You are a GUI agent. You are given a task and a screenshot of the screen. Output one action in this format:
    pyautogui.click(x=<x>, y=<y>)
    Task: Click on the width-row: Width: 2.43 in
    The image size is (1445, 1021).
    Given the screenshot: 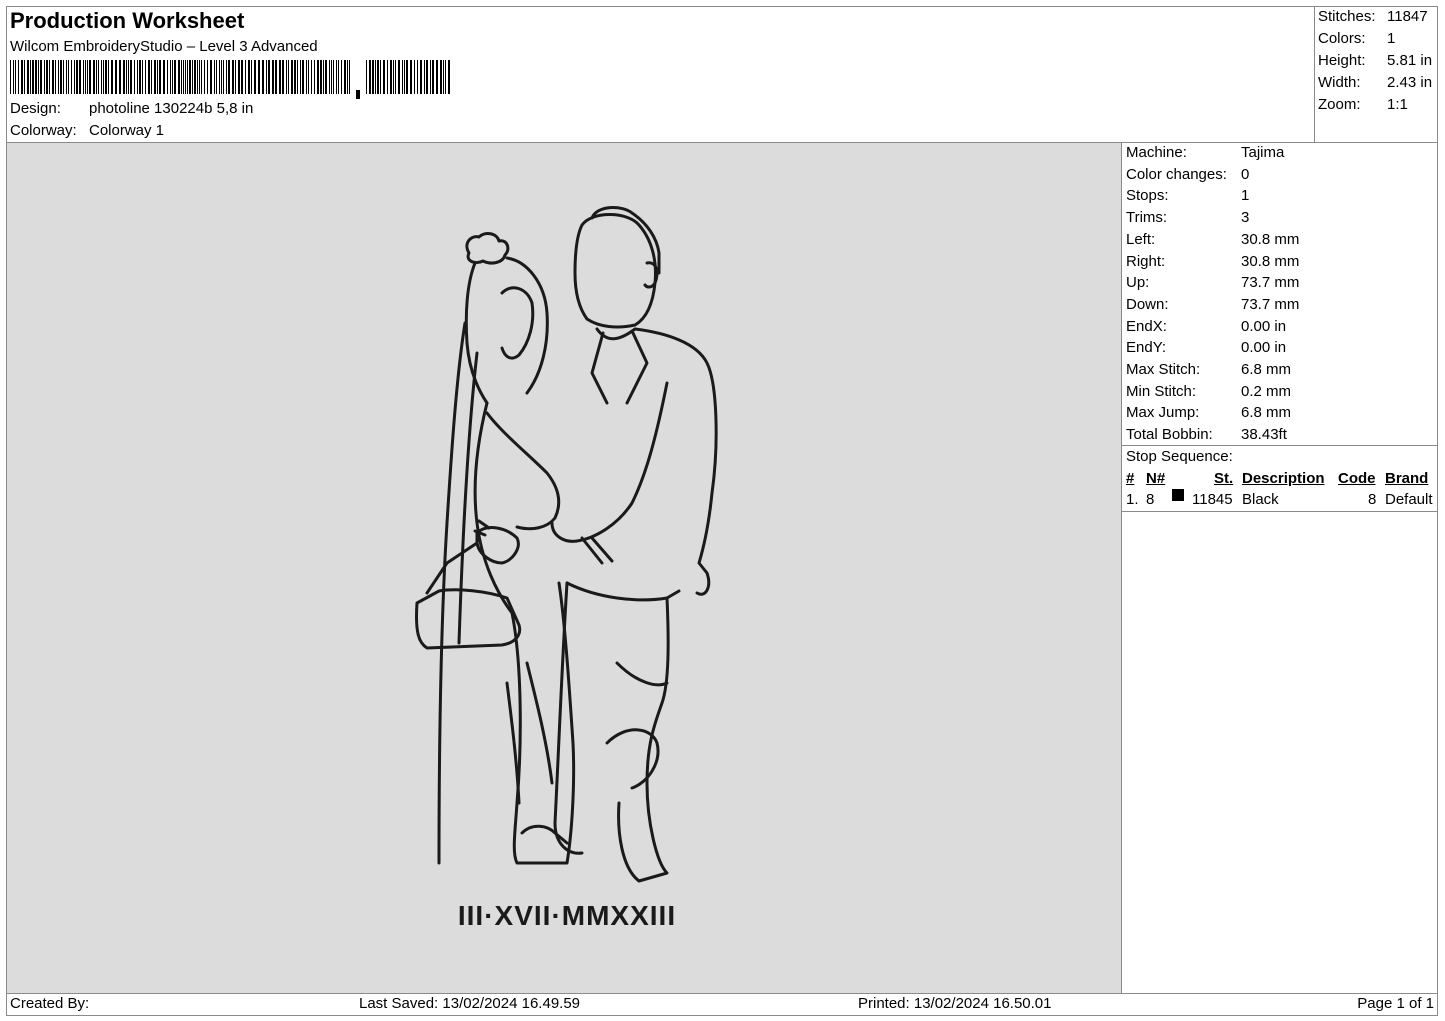 What is the action you would take?
    pyautogui.click(x=1375, y=82)
    